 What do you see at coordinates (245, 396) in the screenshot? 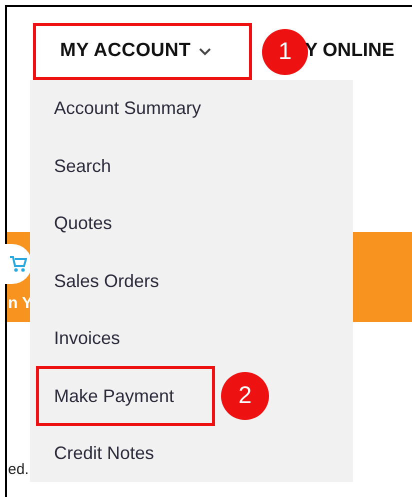
I see `callout-badge: 2` at bounding box center [245, 396].